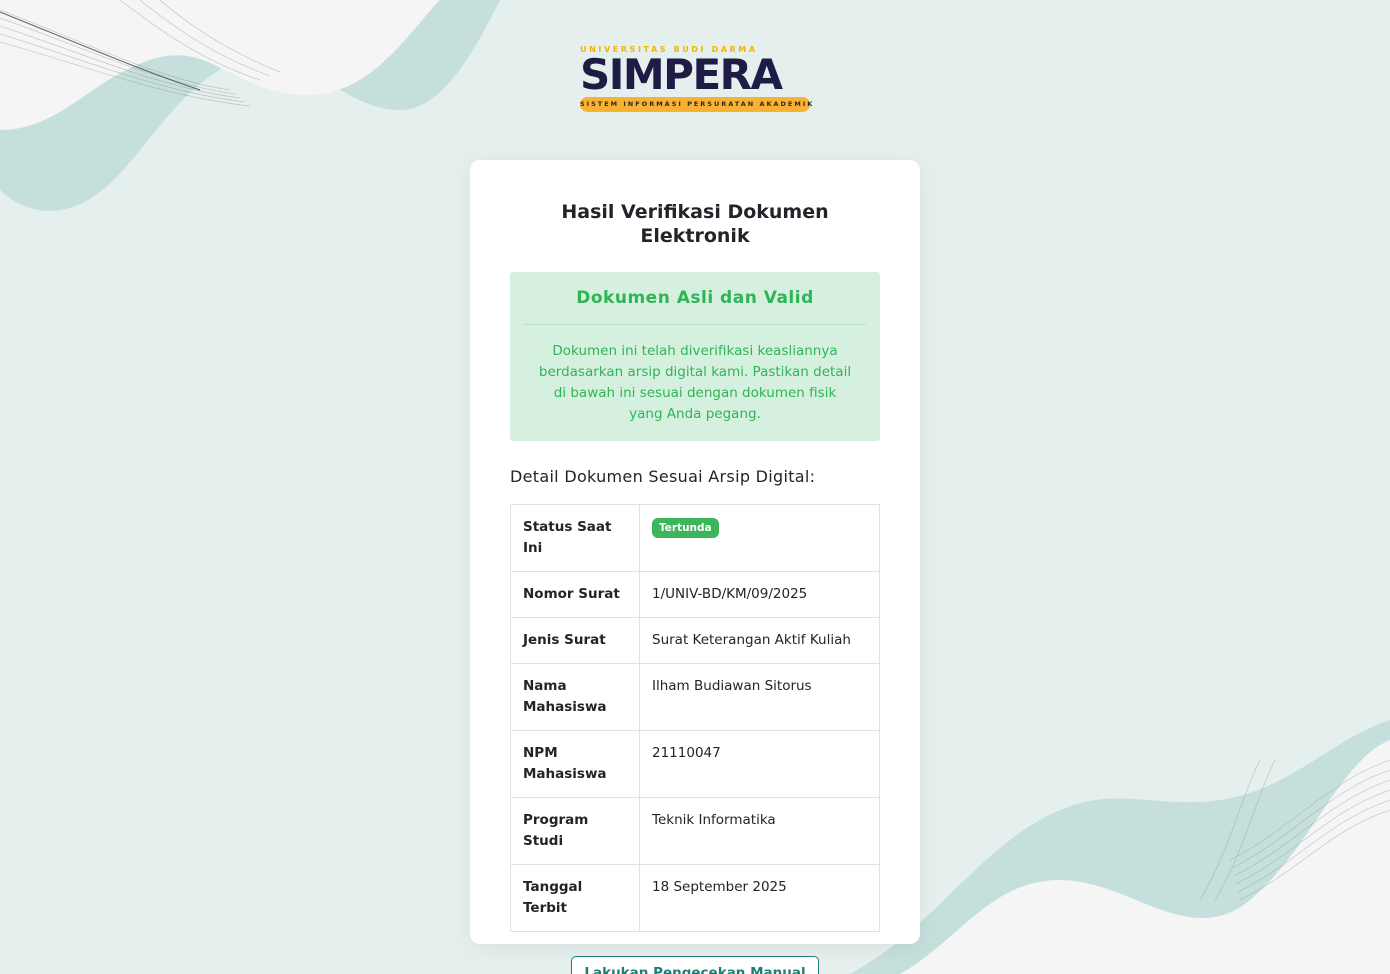 Image resolution: width=1390 pixels, height=974 pixels. I want to click on row-label: Tanggal Terbit, so click(575, 898).